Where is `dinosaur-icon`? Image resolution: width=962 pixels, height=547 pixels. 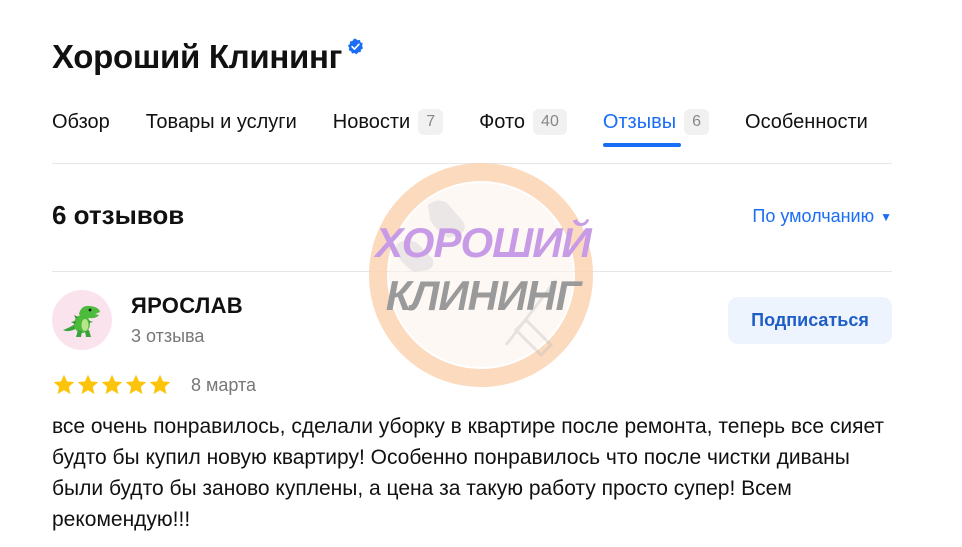 dinosaur-icon is located at coordinates (81, 321).